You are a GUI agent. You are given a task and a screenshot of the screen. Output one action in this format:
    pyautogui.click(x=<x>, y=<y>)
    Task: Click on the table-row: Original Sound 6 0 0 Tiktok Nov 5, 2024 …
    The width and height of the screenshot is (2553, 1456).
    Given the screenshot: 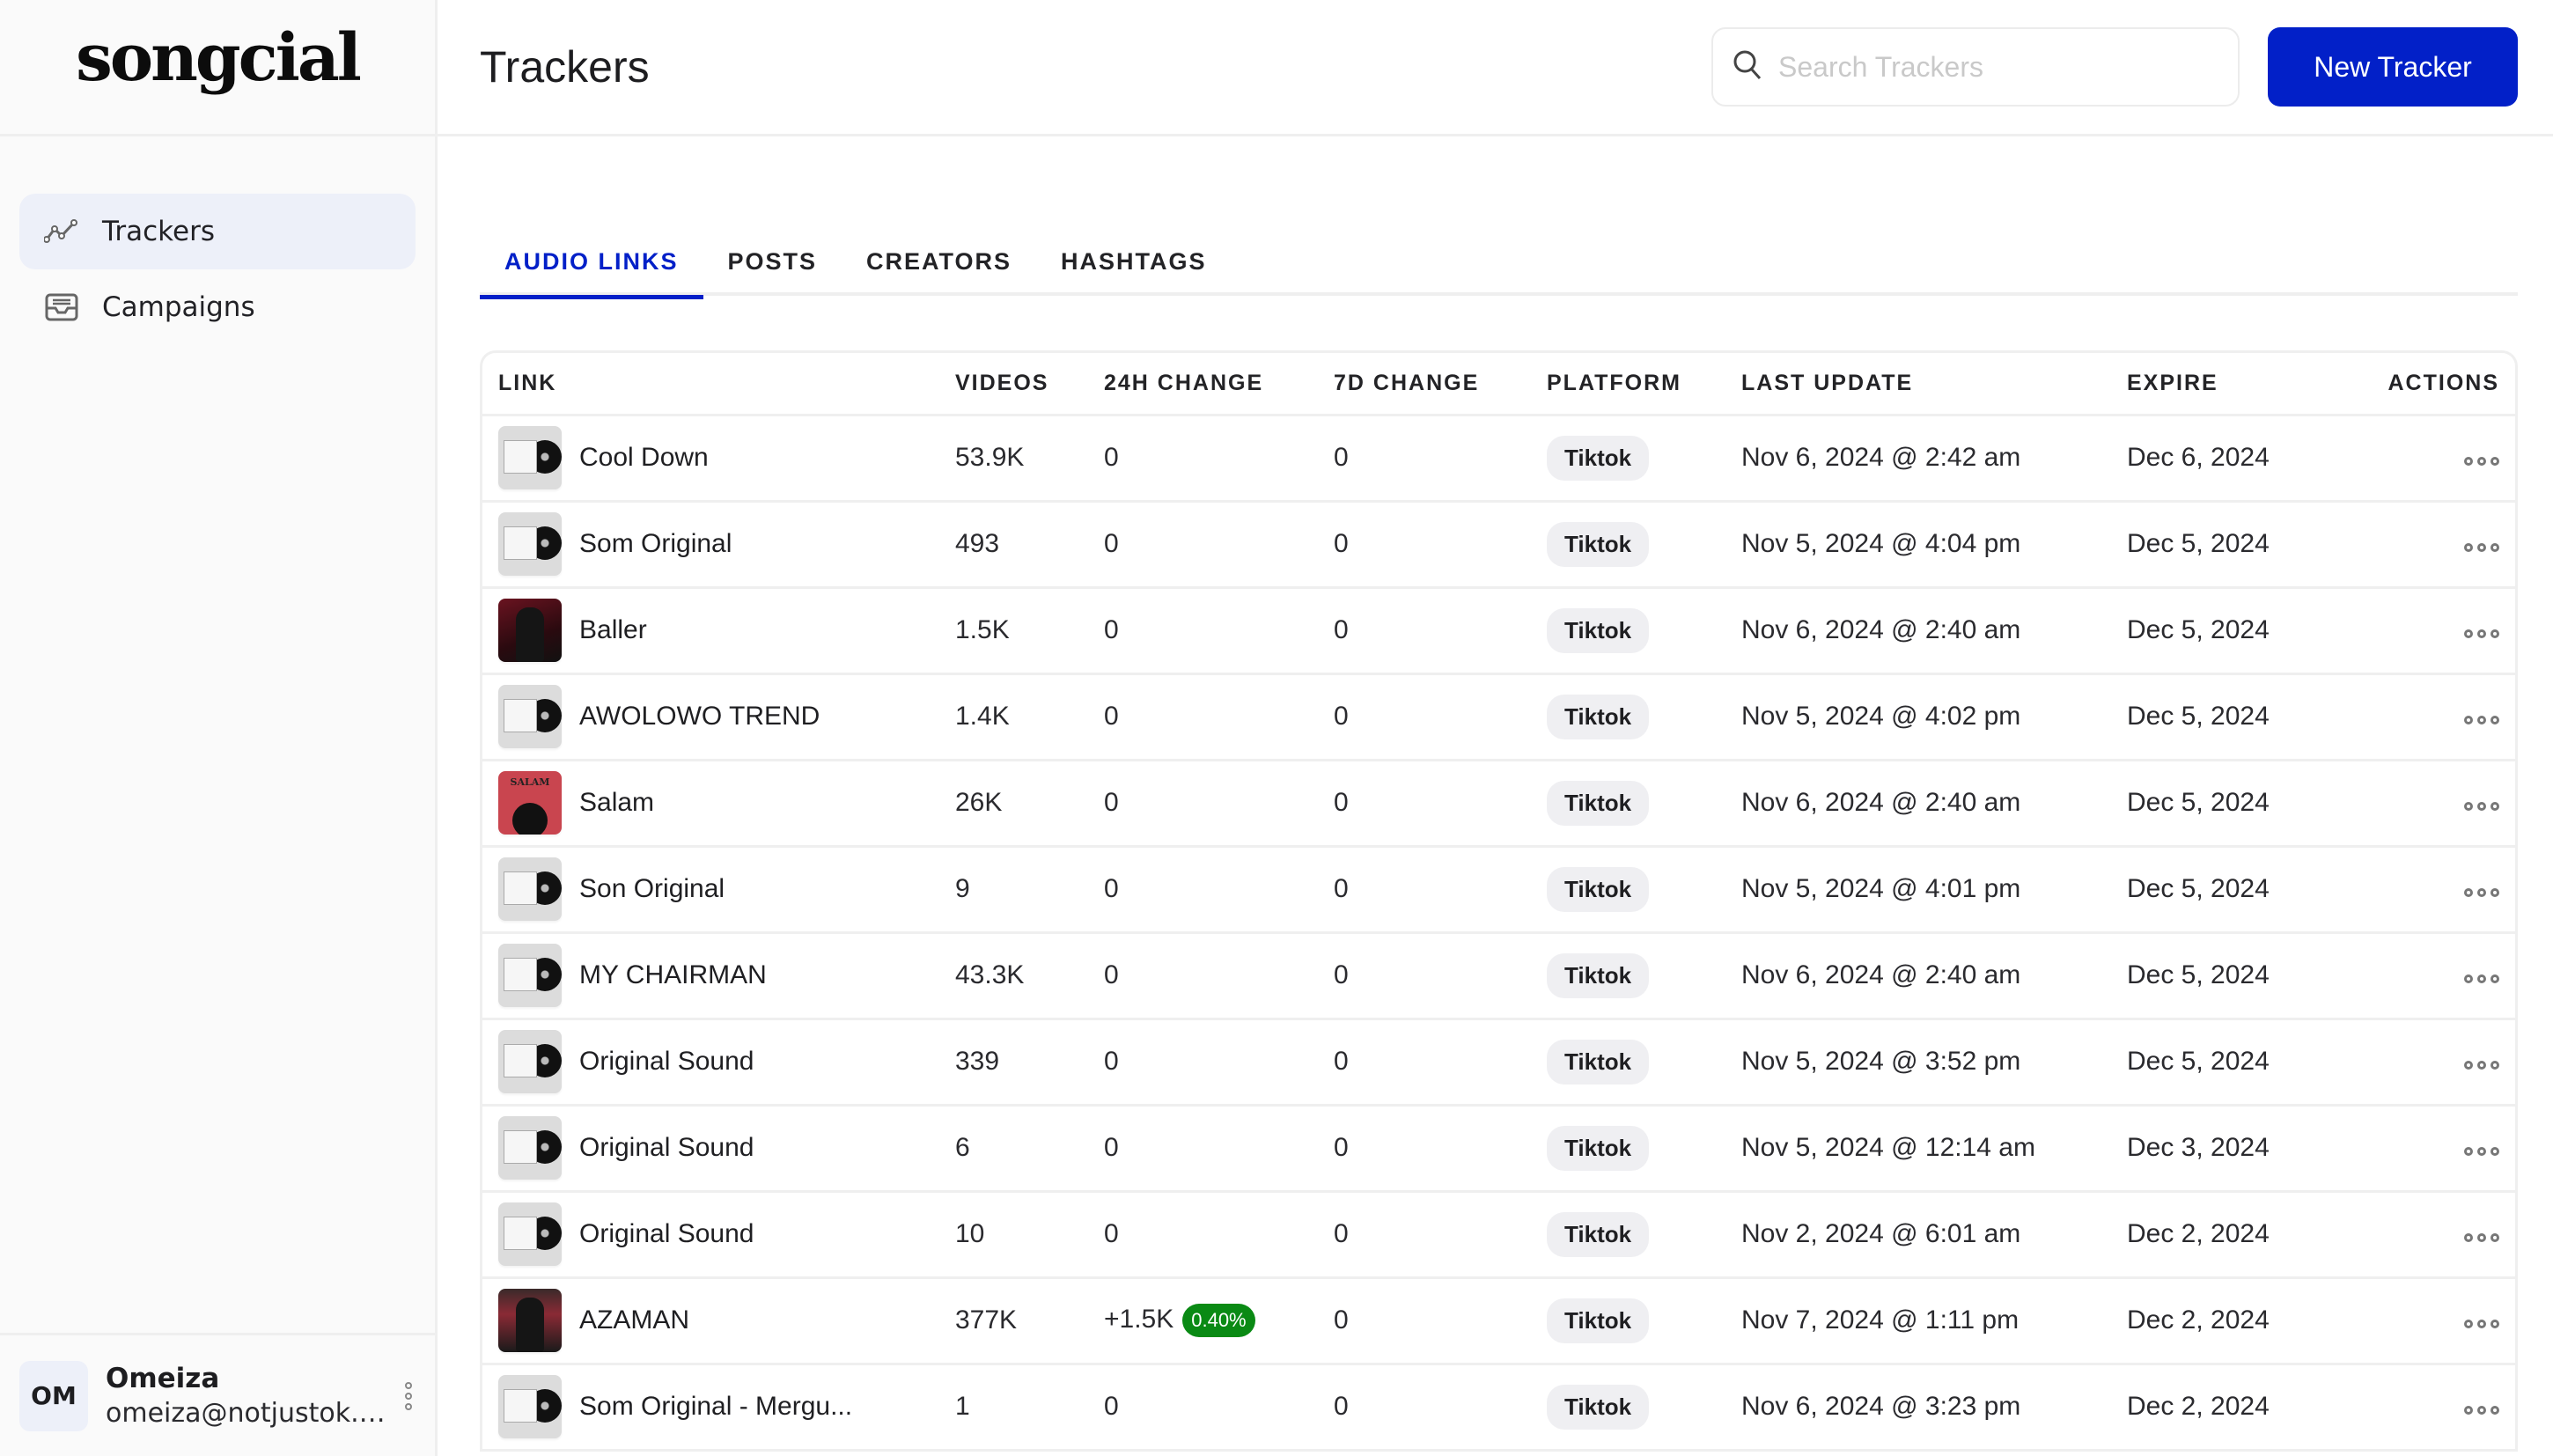 What is the action you would take?
    pyautogui.click(x=1499, y=1149)
    